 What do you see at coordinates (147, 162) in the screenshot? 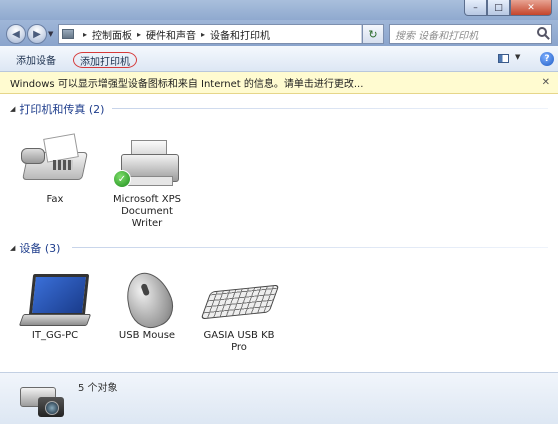
I see `printer-icon: ✓` at bounding box center [147, 162].